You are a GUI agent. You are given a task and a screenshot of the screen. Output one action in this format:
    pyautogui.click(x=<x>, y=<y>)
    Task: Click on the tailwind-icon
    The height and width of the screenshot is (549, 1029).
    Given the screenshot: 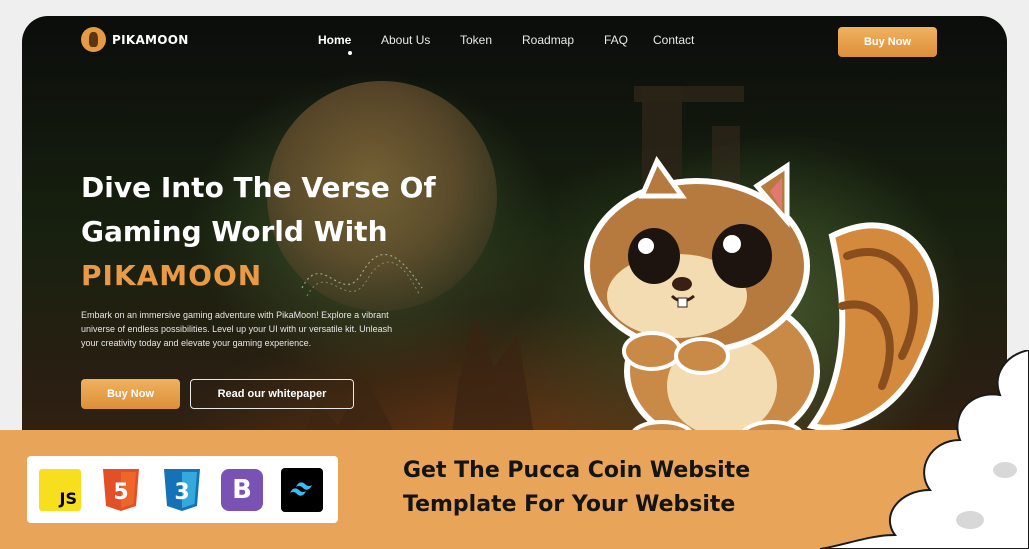 What is the action you would take?
    pyautogui.click(x=302, y=490)
    